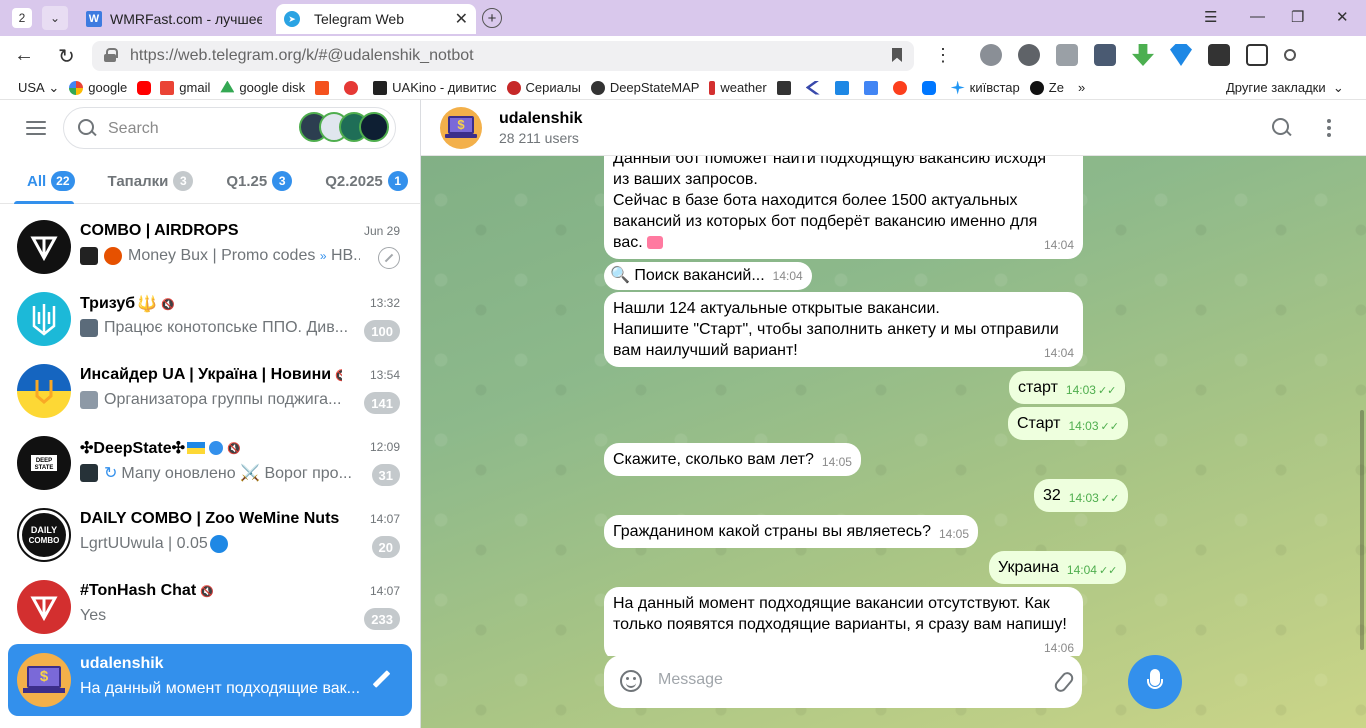 The height and width of the screenshot is (728, 1366). Describe the element at coordinates (985, 87) in the screenshot. I see `bookmark-kyivstar: київстар` at that location.